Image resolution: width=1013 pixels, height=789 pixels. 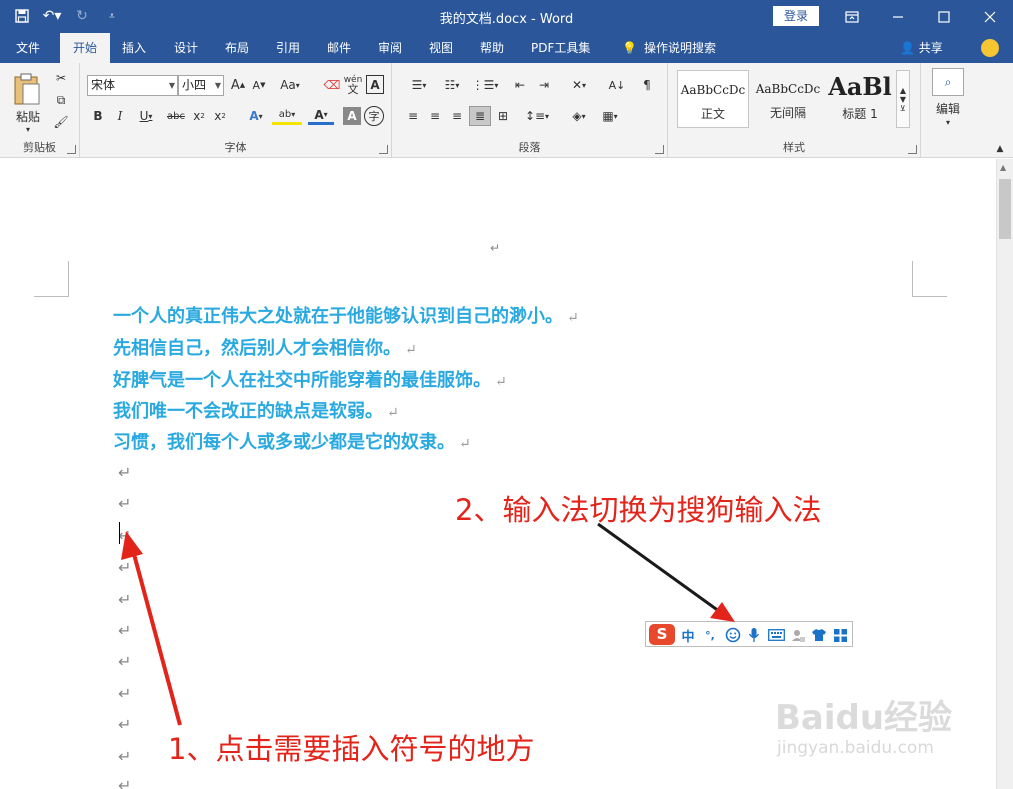 I want to click on annotation-step-1: 1、点击需要插入符号的地方, so click(x=351, y=749).